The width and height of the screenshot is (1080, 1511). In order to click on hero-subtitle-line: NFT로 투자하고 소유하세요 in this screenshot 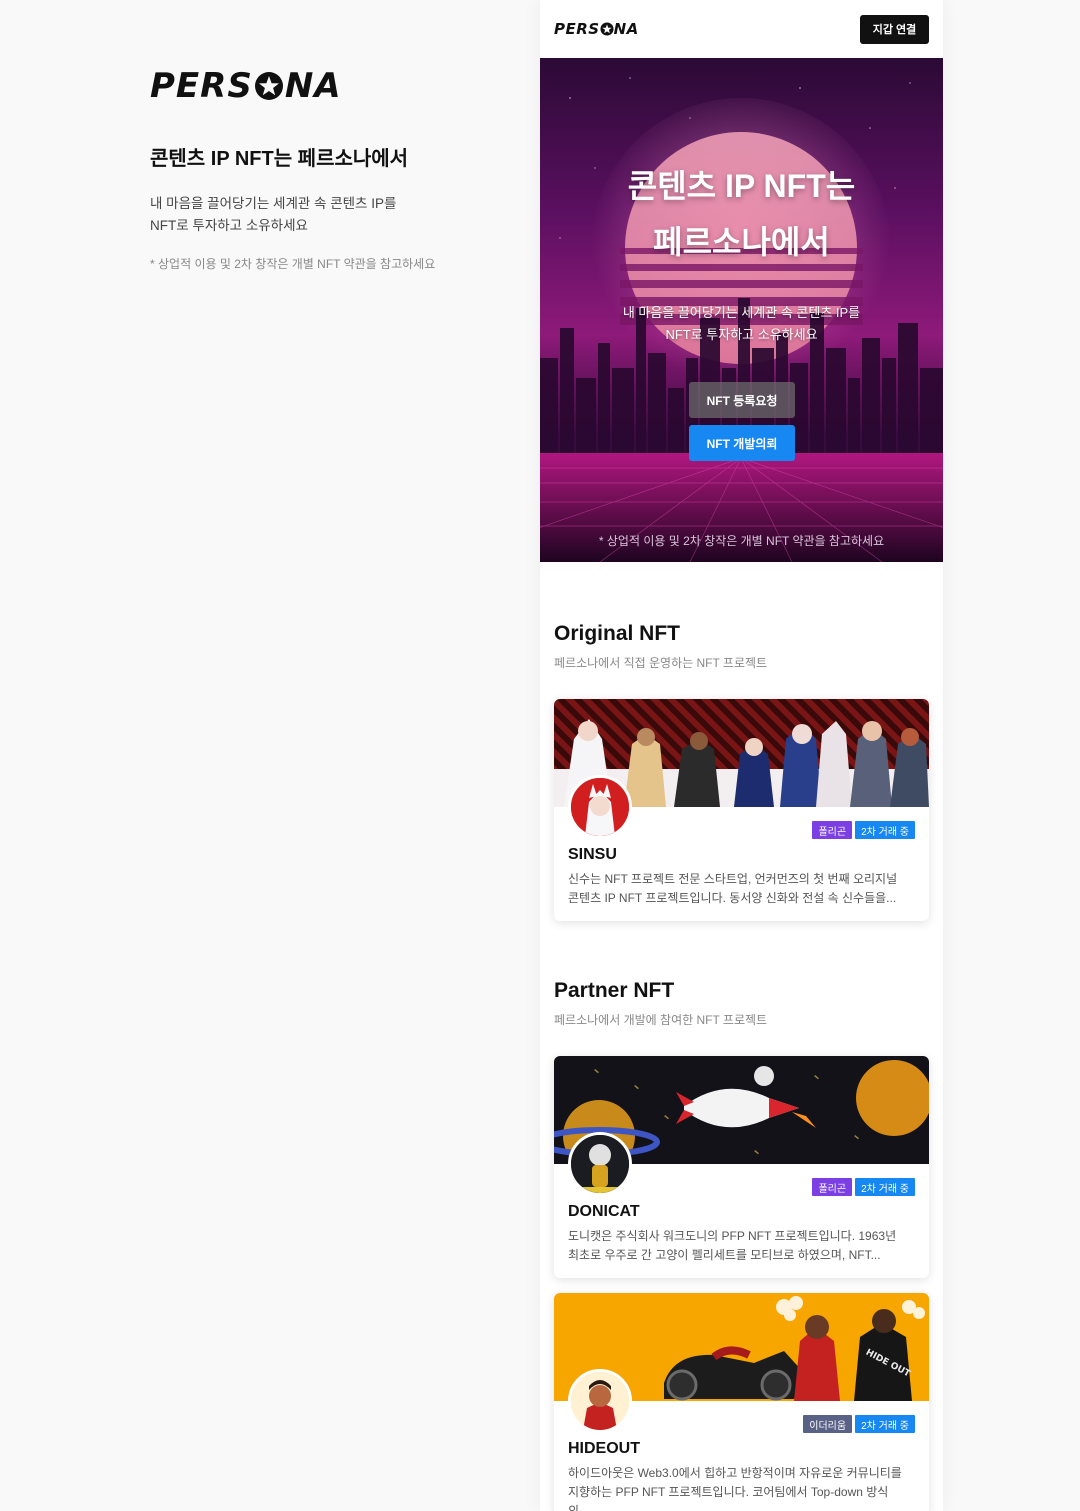, I will do `click(741, 334)`.